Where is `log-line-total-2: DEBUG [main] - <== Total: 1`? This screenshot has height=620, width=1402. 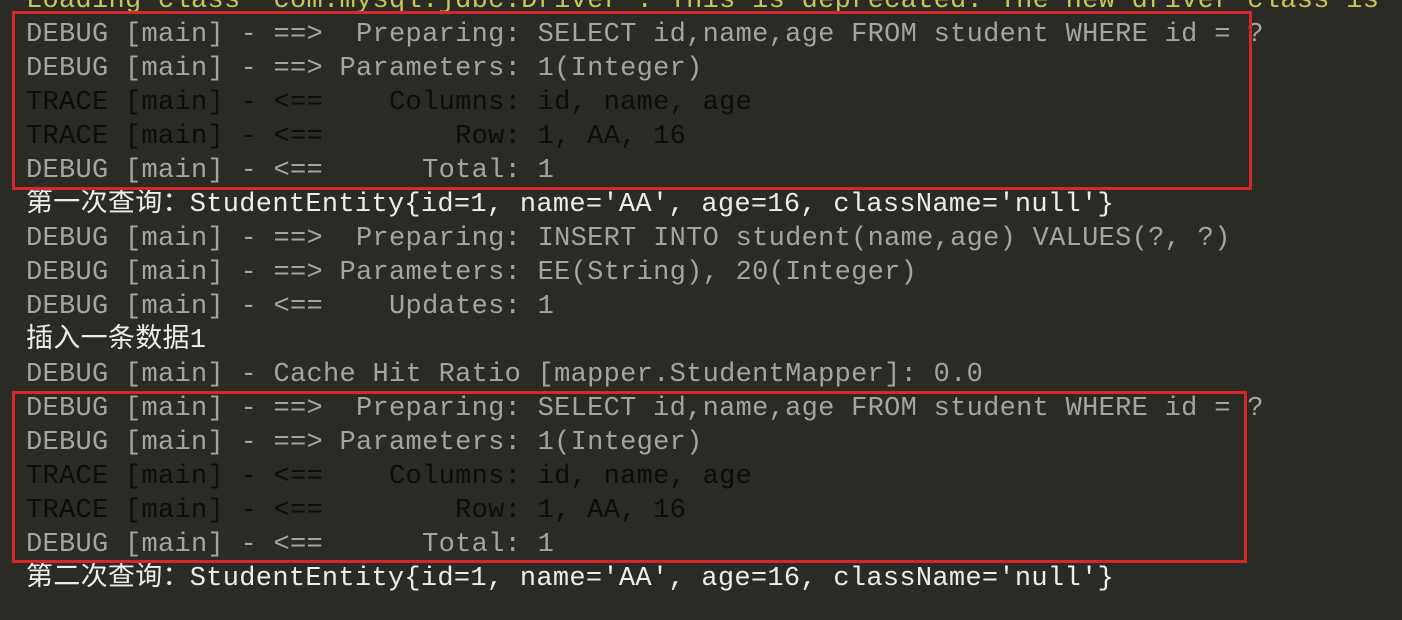 log-line-total-2: DEBUG [main] - <== Total: 1 is located at coordinates (290, 545).